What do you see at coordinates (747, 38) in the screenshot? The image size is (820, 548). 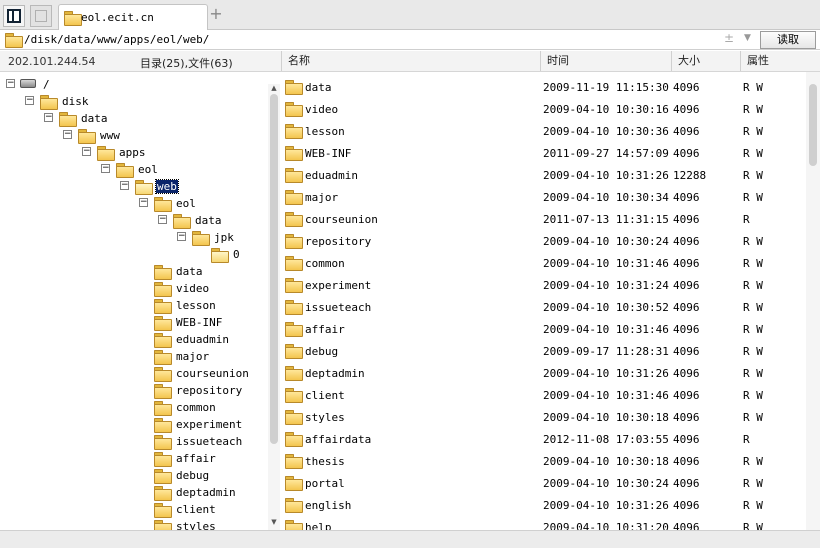 I see `chevron-down-icon: ▼` at bounding box center [747, 38].